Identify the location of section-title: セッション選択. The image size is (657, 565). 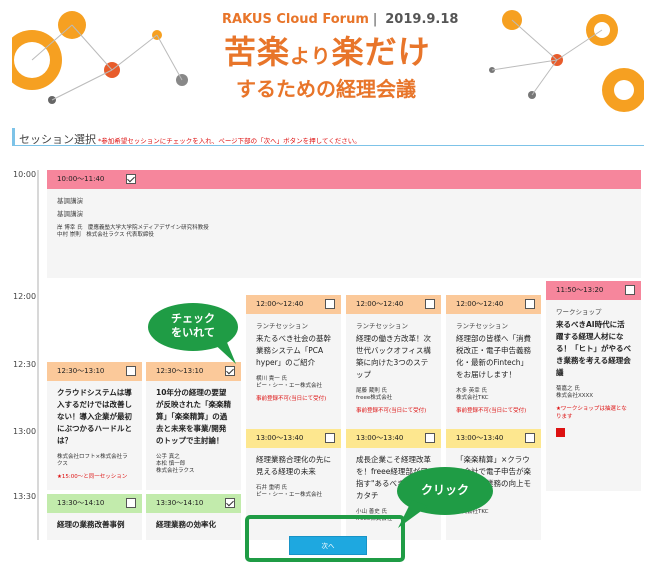
(57, 139).